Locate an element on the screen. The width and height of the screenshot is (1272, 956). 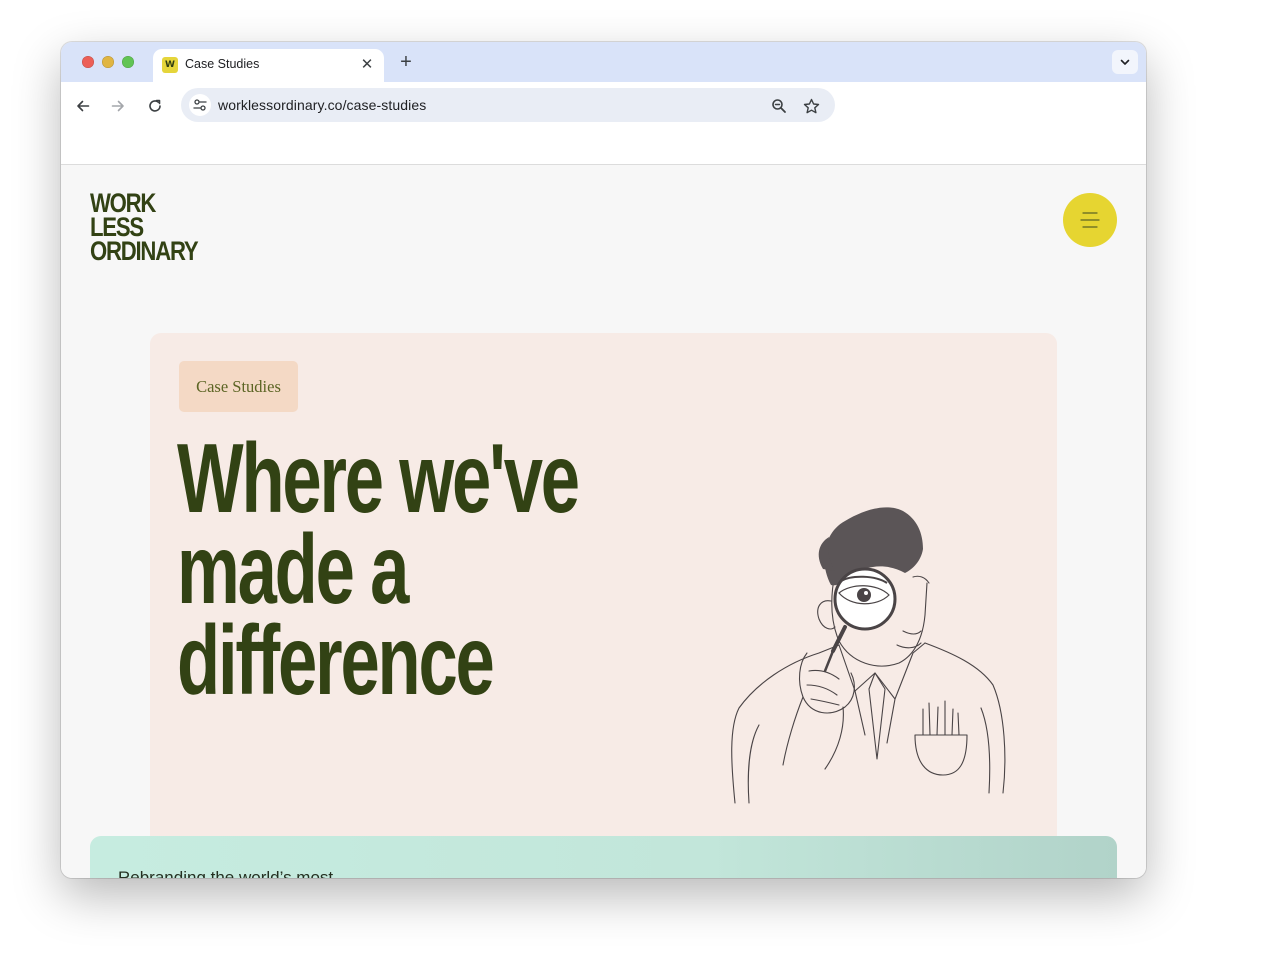
url-text: worklessordinary.co/case-studies is located at coordinates (322, 105).